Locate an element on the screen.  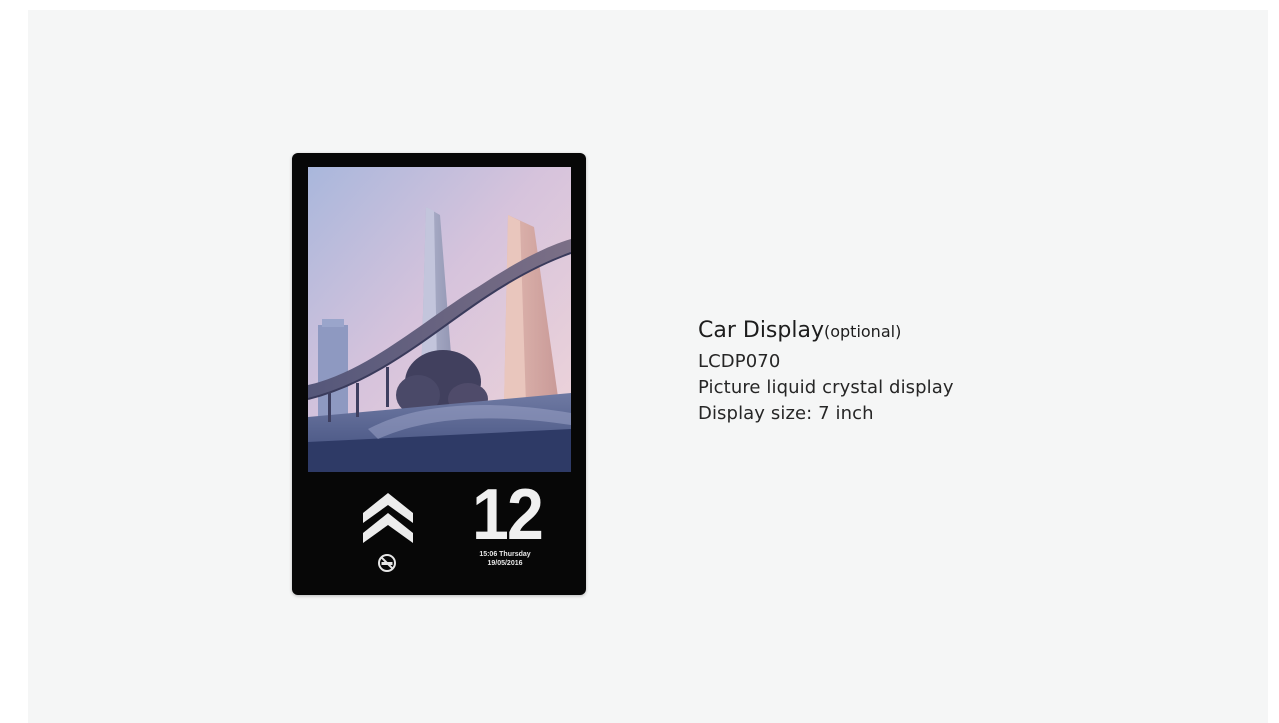
double-chevron-up-icon is located at coordinates (388, 519).